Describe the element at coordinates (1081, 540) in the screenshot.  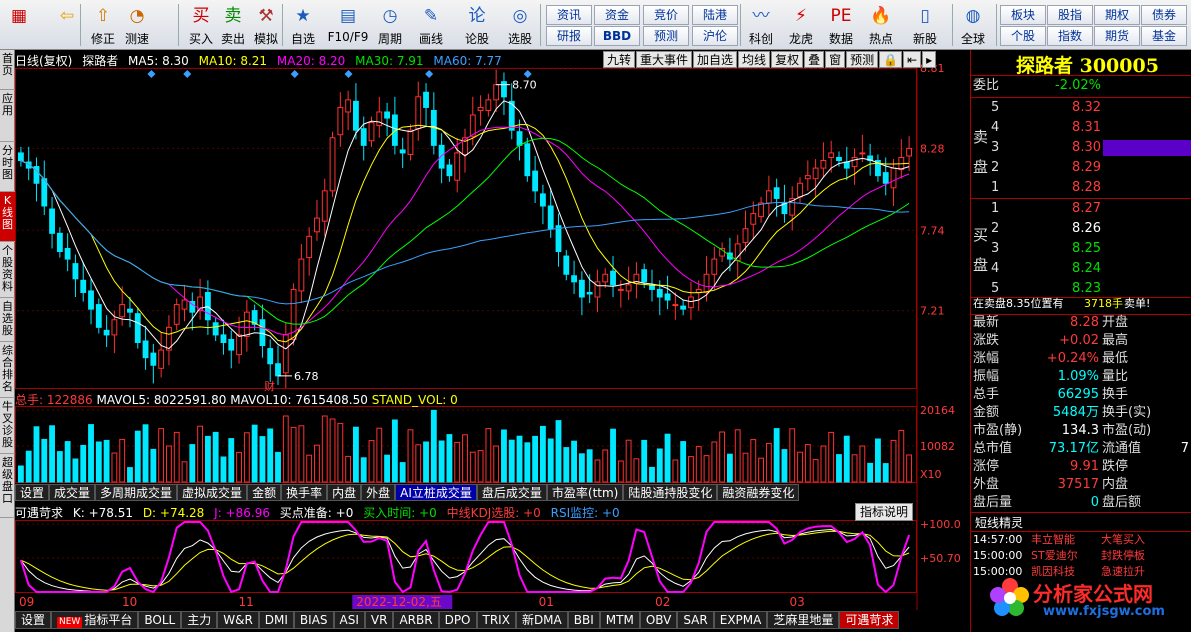
I see `short-line-item: 14:57:00 丰立智能 大笔买入` at that location.